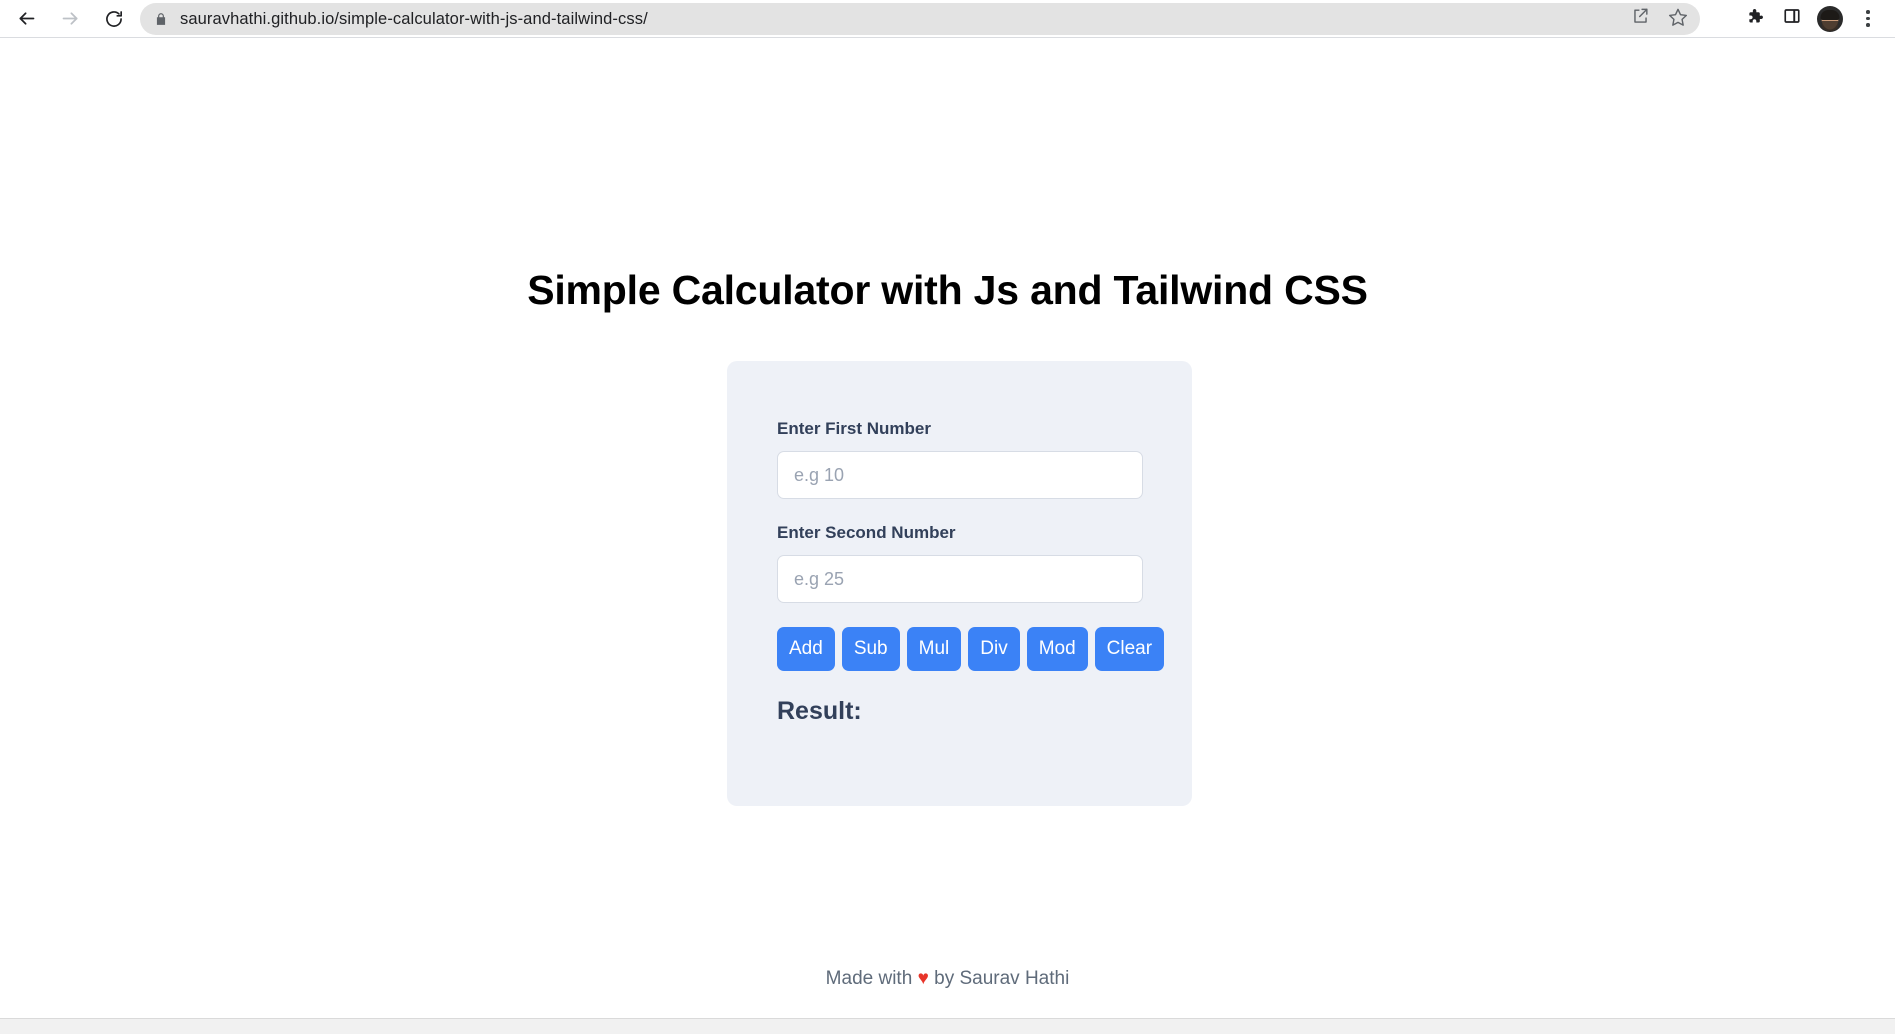 Image resolution: width=1895 pixels, height=1034 pixels. I want to click on forward-button, so click(70, 19).